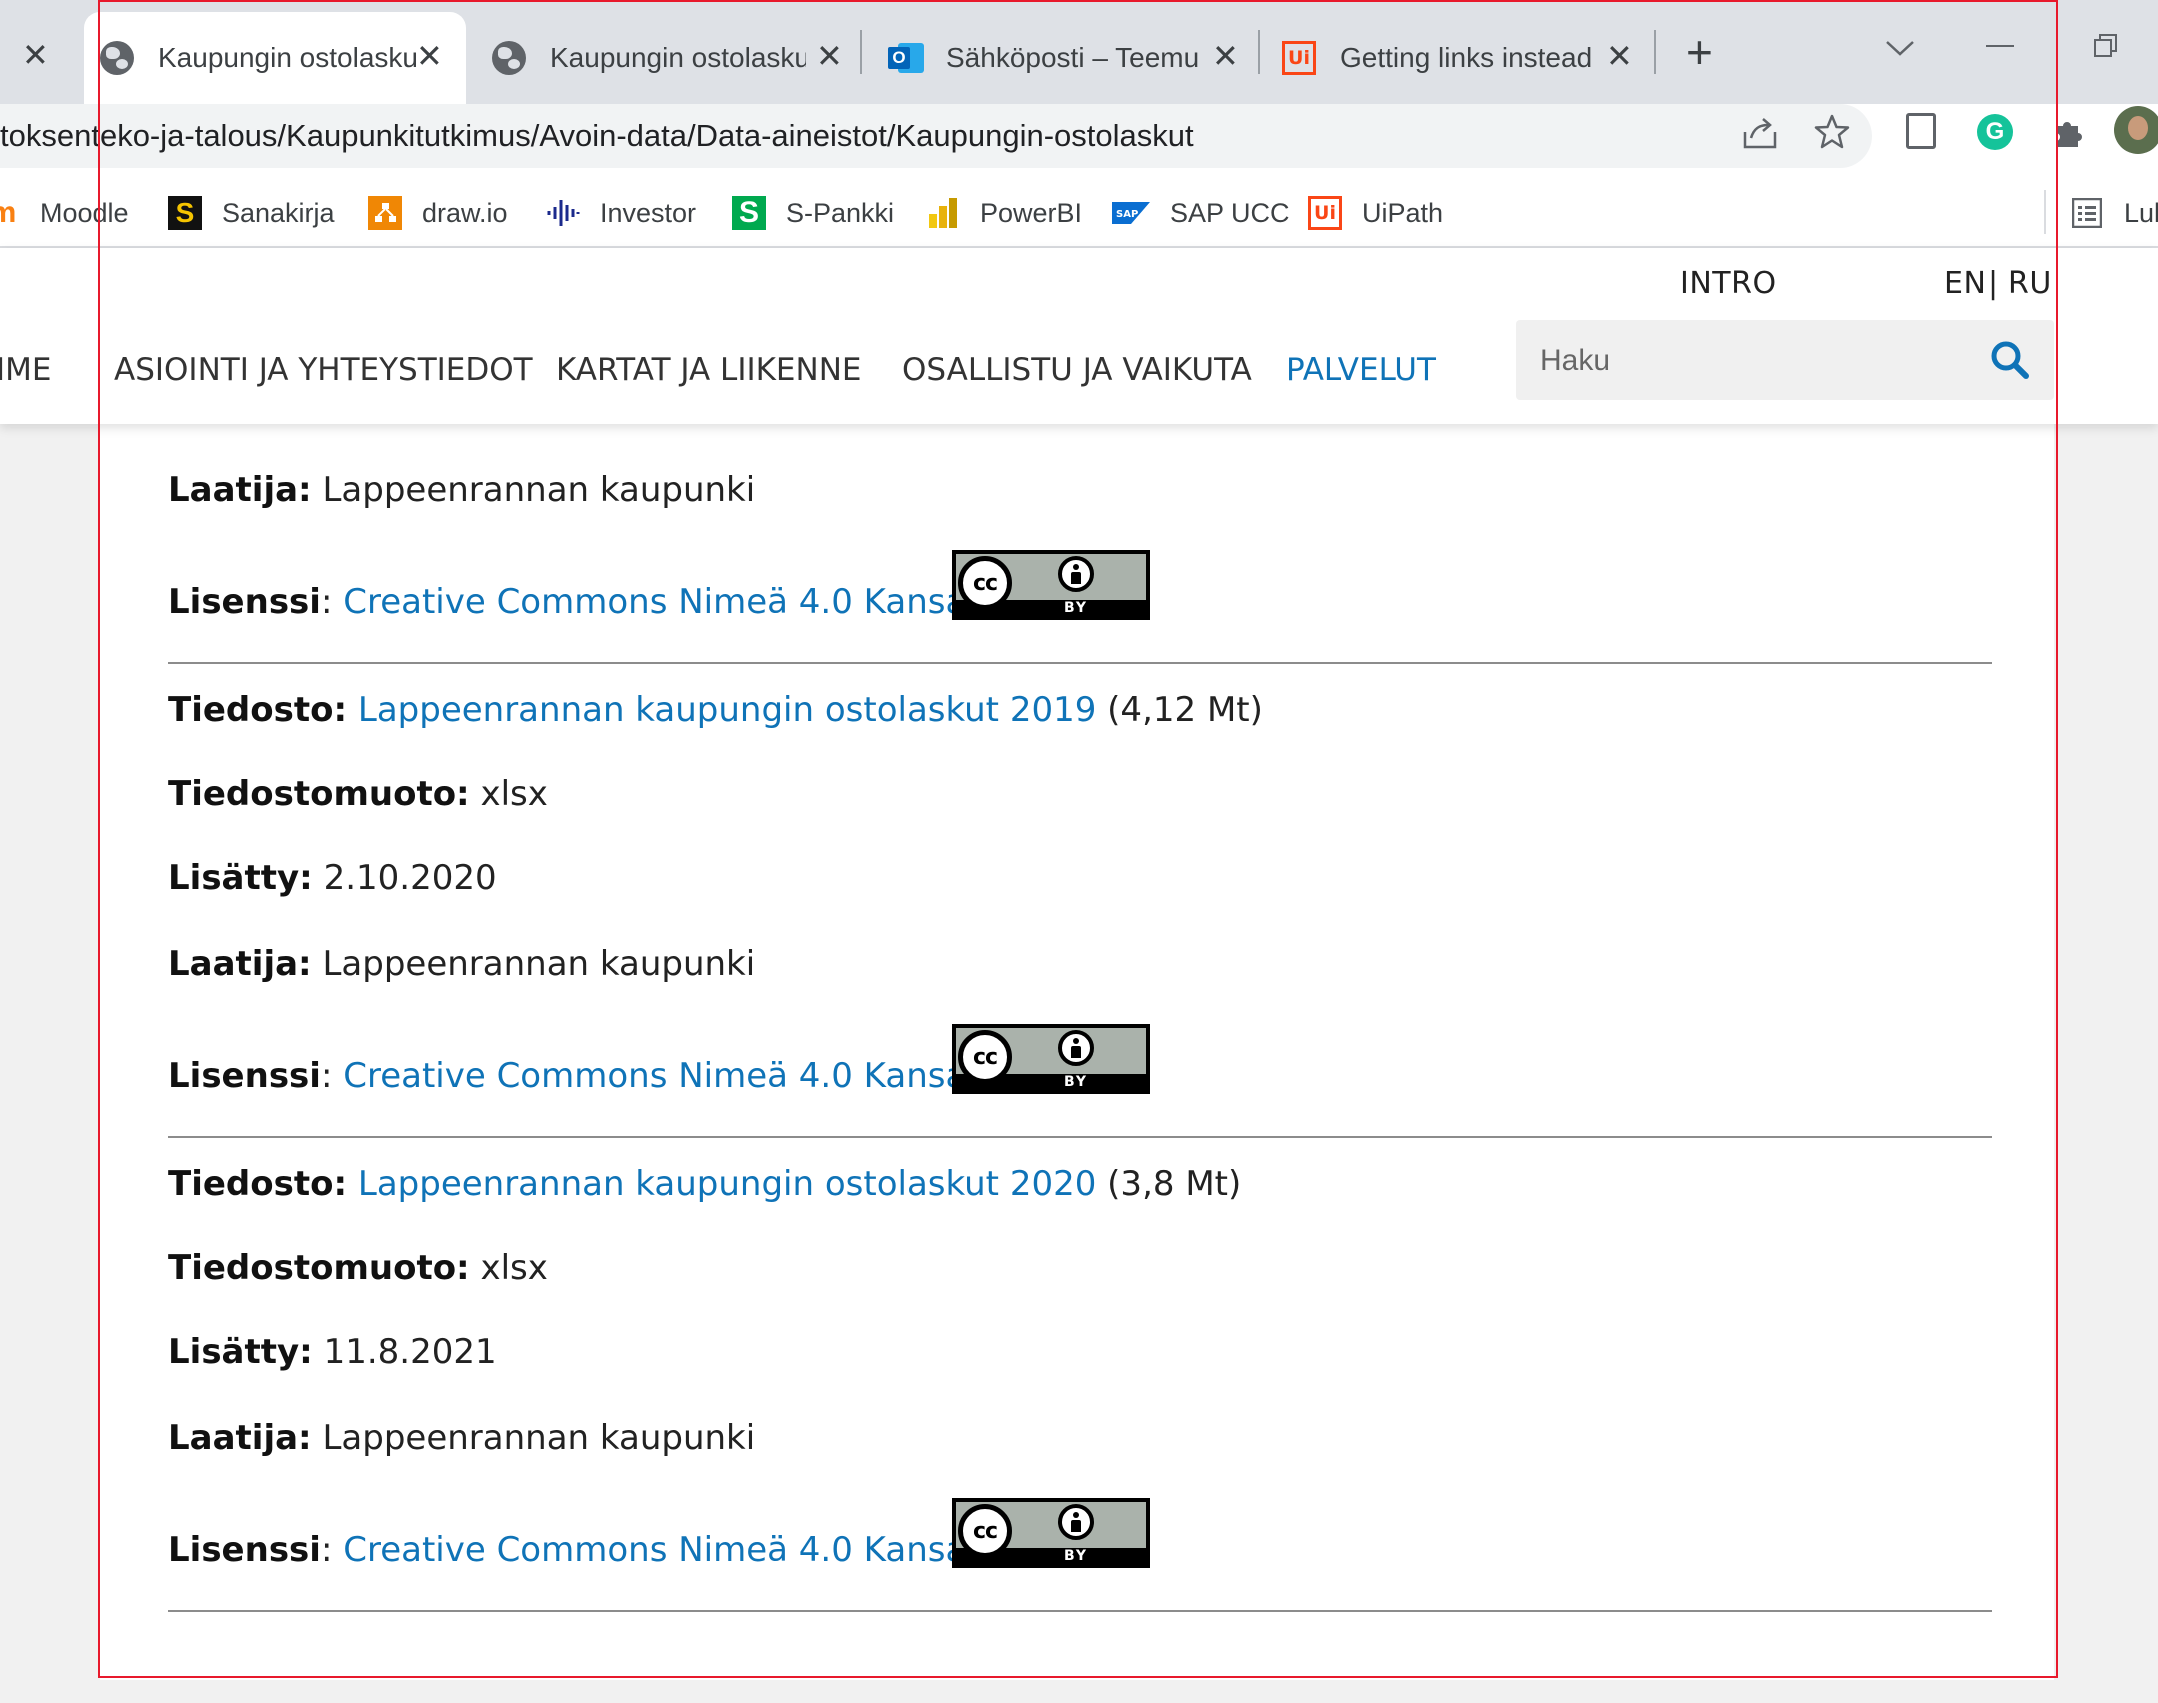  Describe the element at coordinates (1760, 361) in the screenshot. I see `search-input` at that location.